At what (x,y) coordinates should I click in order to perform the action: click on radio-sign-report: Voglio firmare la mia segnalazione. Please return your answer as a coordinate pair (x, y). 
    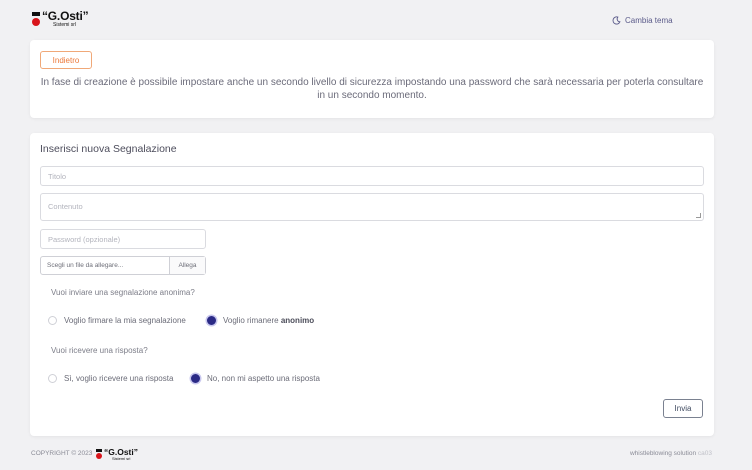
    Looking at the image, I should click on (117, 320).